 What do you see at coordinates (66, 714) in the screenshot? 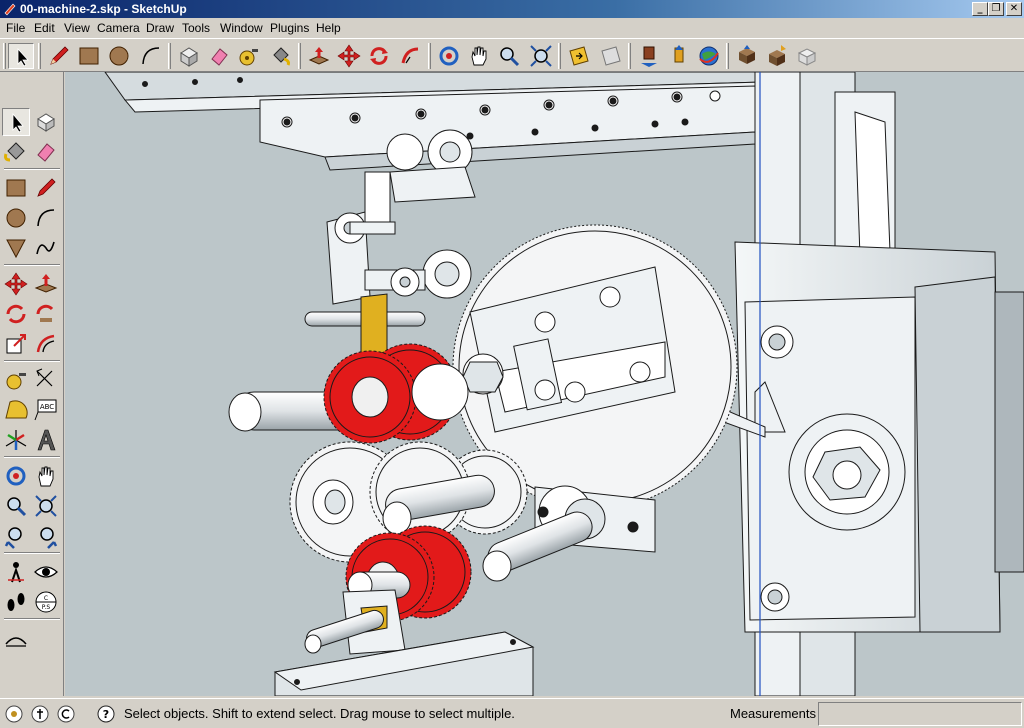
I see `sign-in-icon` at bounding box center [66, 714].